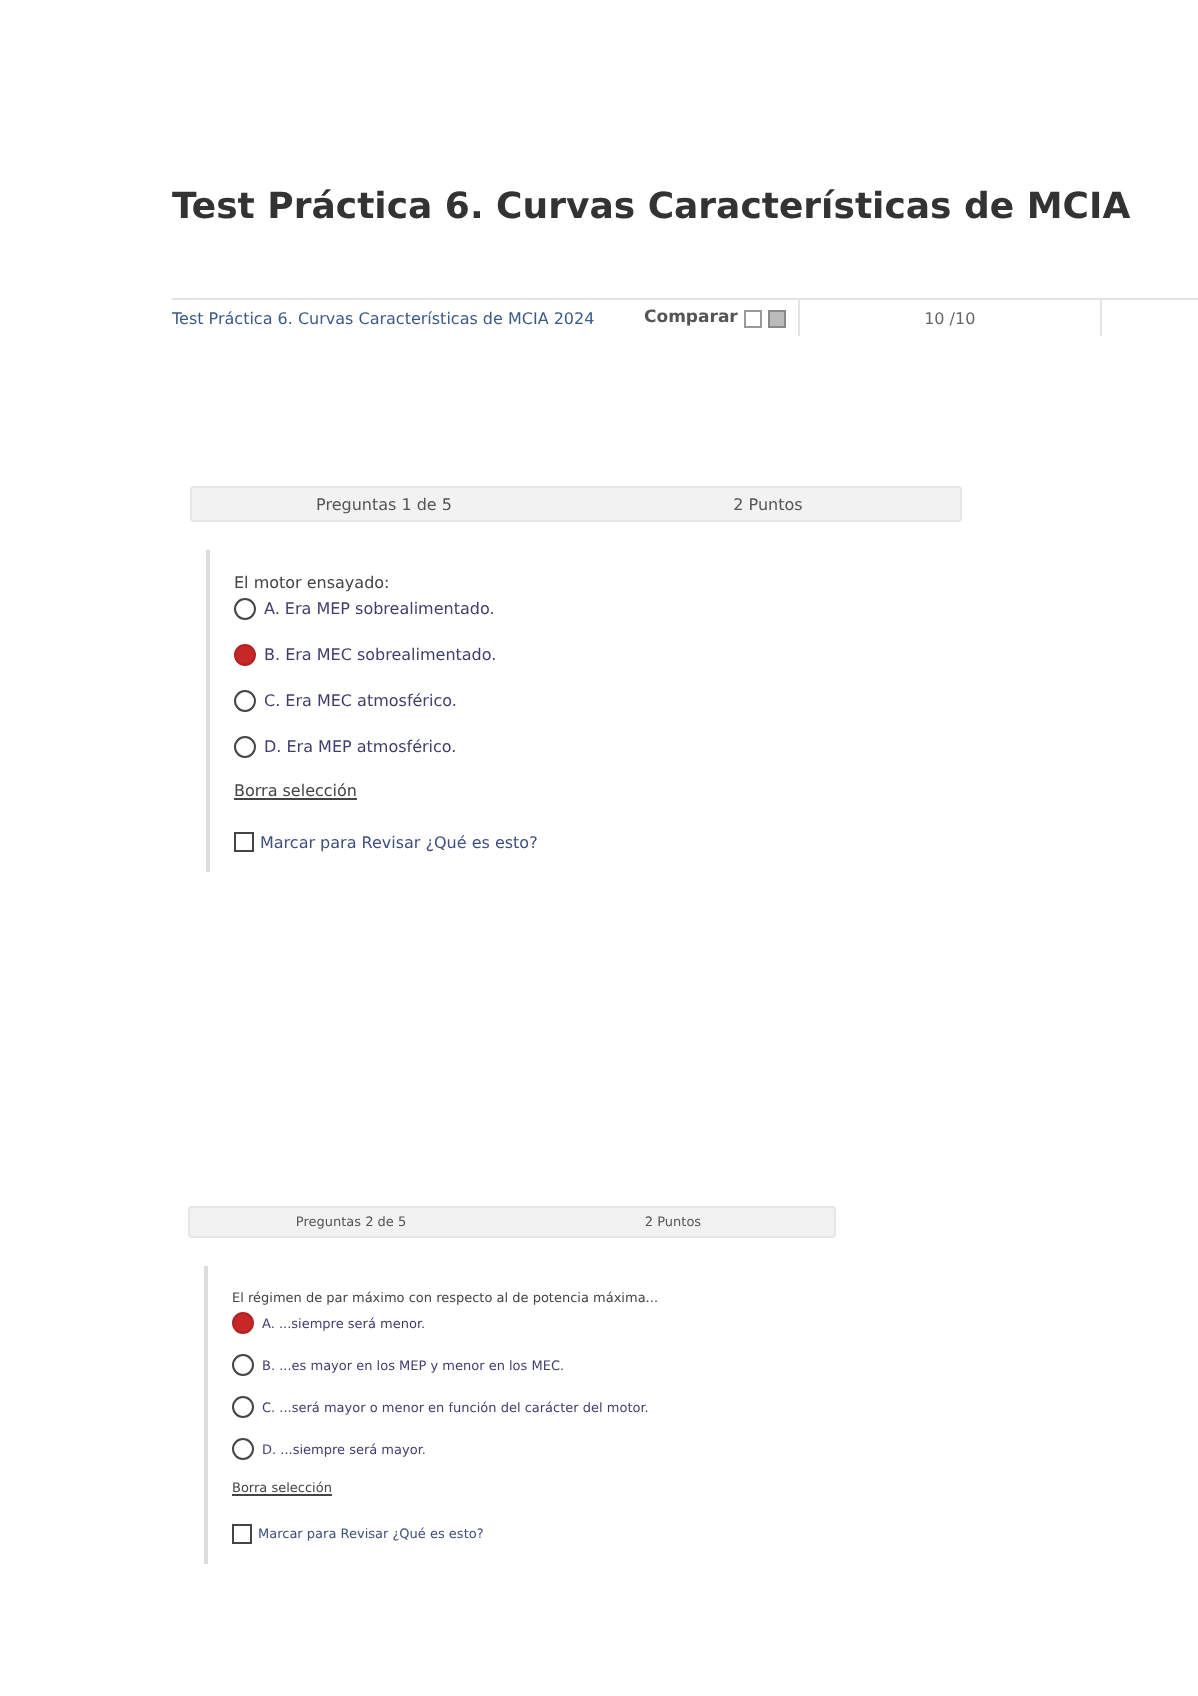 This screenshot has height=1696, width=1198. Describe the element at coordinates (408, 318) in the screenshot. I see `test-name-link: Test Práctica 6. Curvas Características de MCIA 2024` at that location.